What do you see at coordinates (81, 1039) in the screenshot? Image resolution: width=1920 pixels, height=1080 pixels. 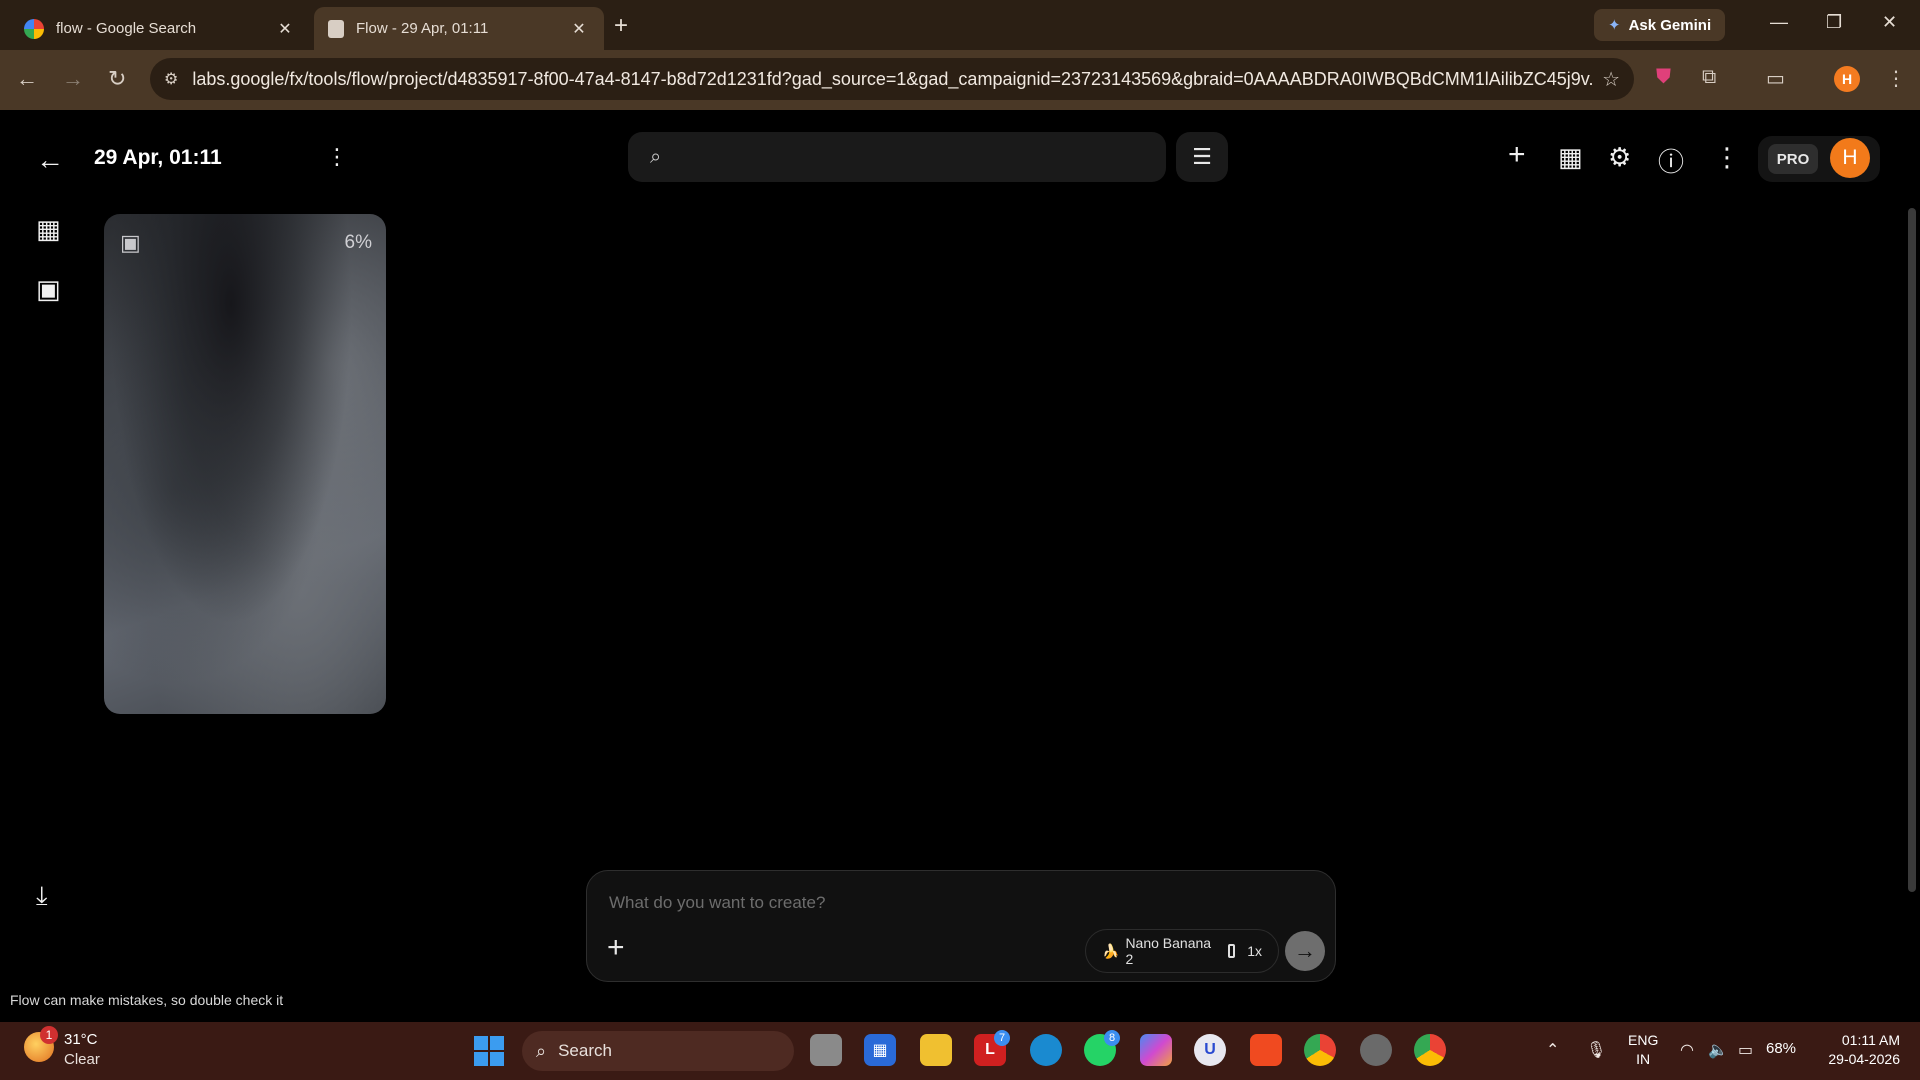 I see `weather-temperature: 31°C` at bounding box center [81, 1039].